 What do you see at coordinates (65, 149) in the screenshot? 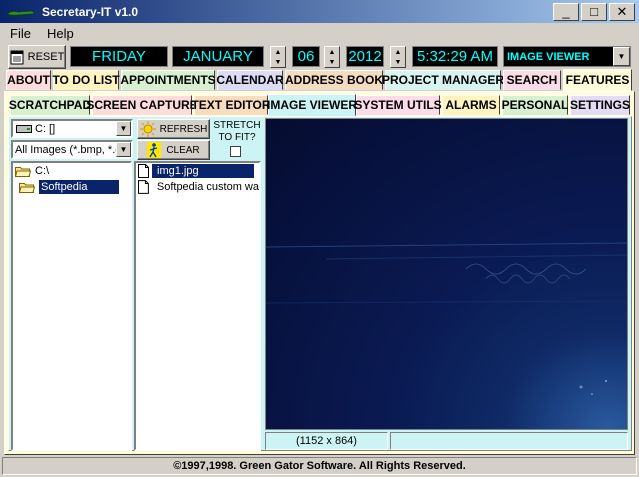
I see `file-type-filter-value: All Images (*.bmp, *.g` at bounding box center [65, 149].